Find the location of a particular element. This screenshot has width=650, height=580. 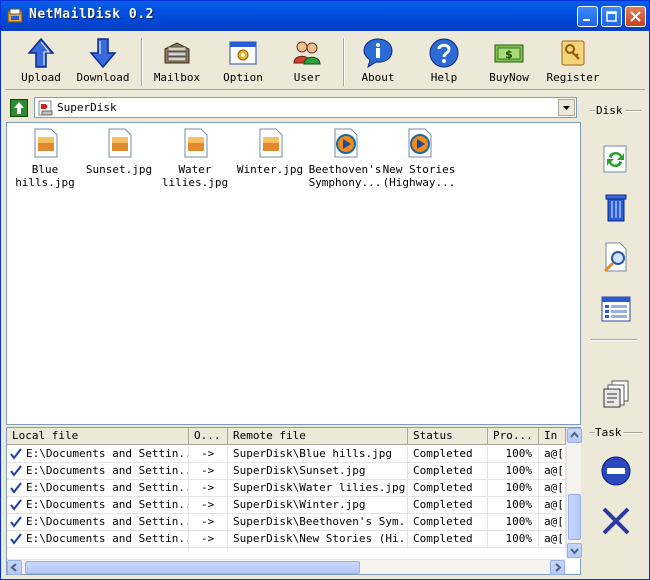

users-icon is located at coordinates (307, 53).